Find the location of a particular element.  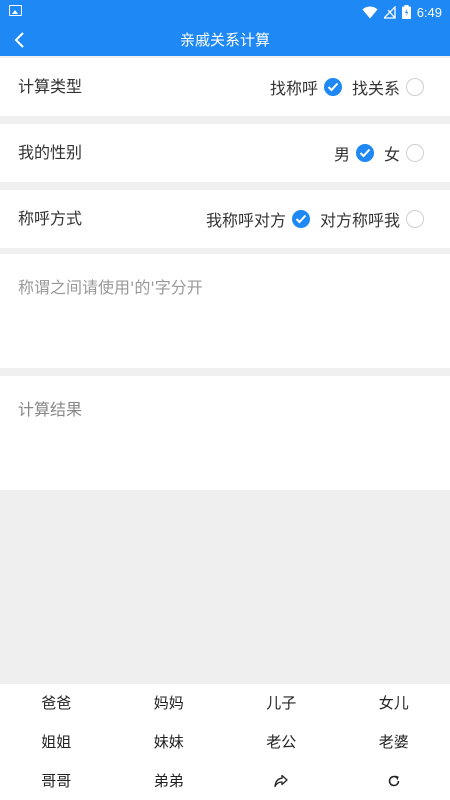

key-wife: 老婆 is located at coordinates (394, 742).